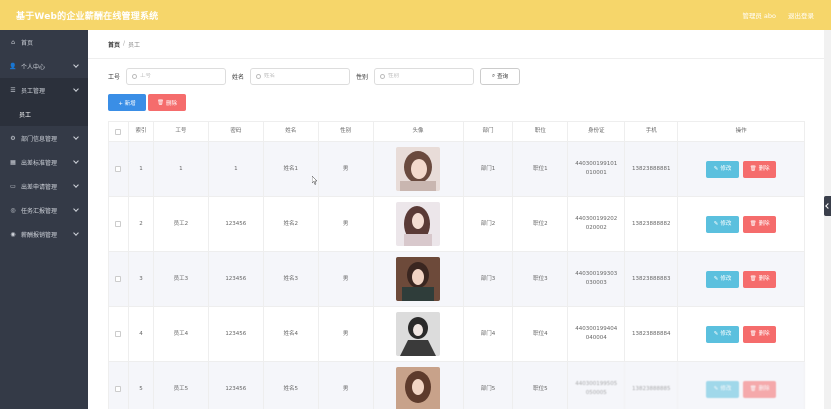 This screenshot has width=831, height=409. I want to click on sidebar-item-home: ⌂ 首页, so click(44, 42).